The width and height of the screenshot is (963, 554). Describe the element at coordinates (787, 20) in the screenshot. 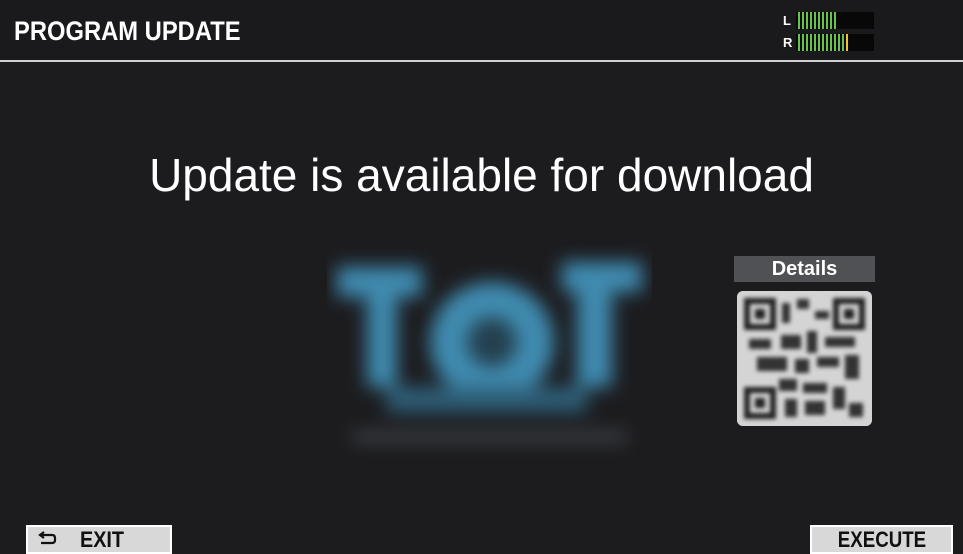

I see `meter-left-label: L` at that location.